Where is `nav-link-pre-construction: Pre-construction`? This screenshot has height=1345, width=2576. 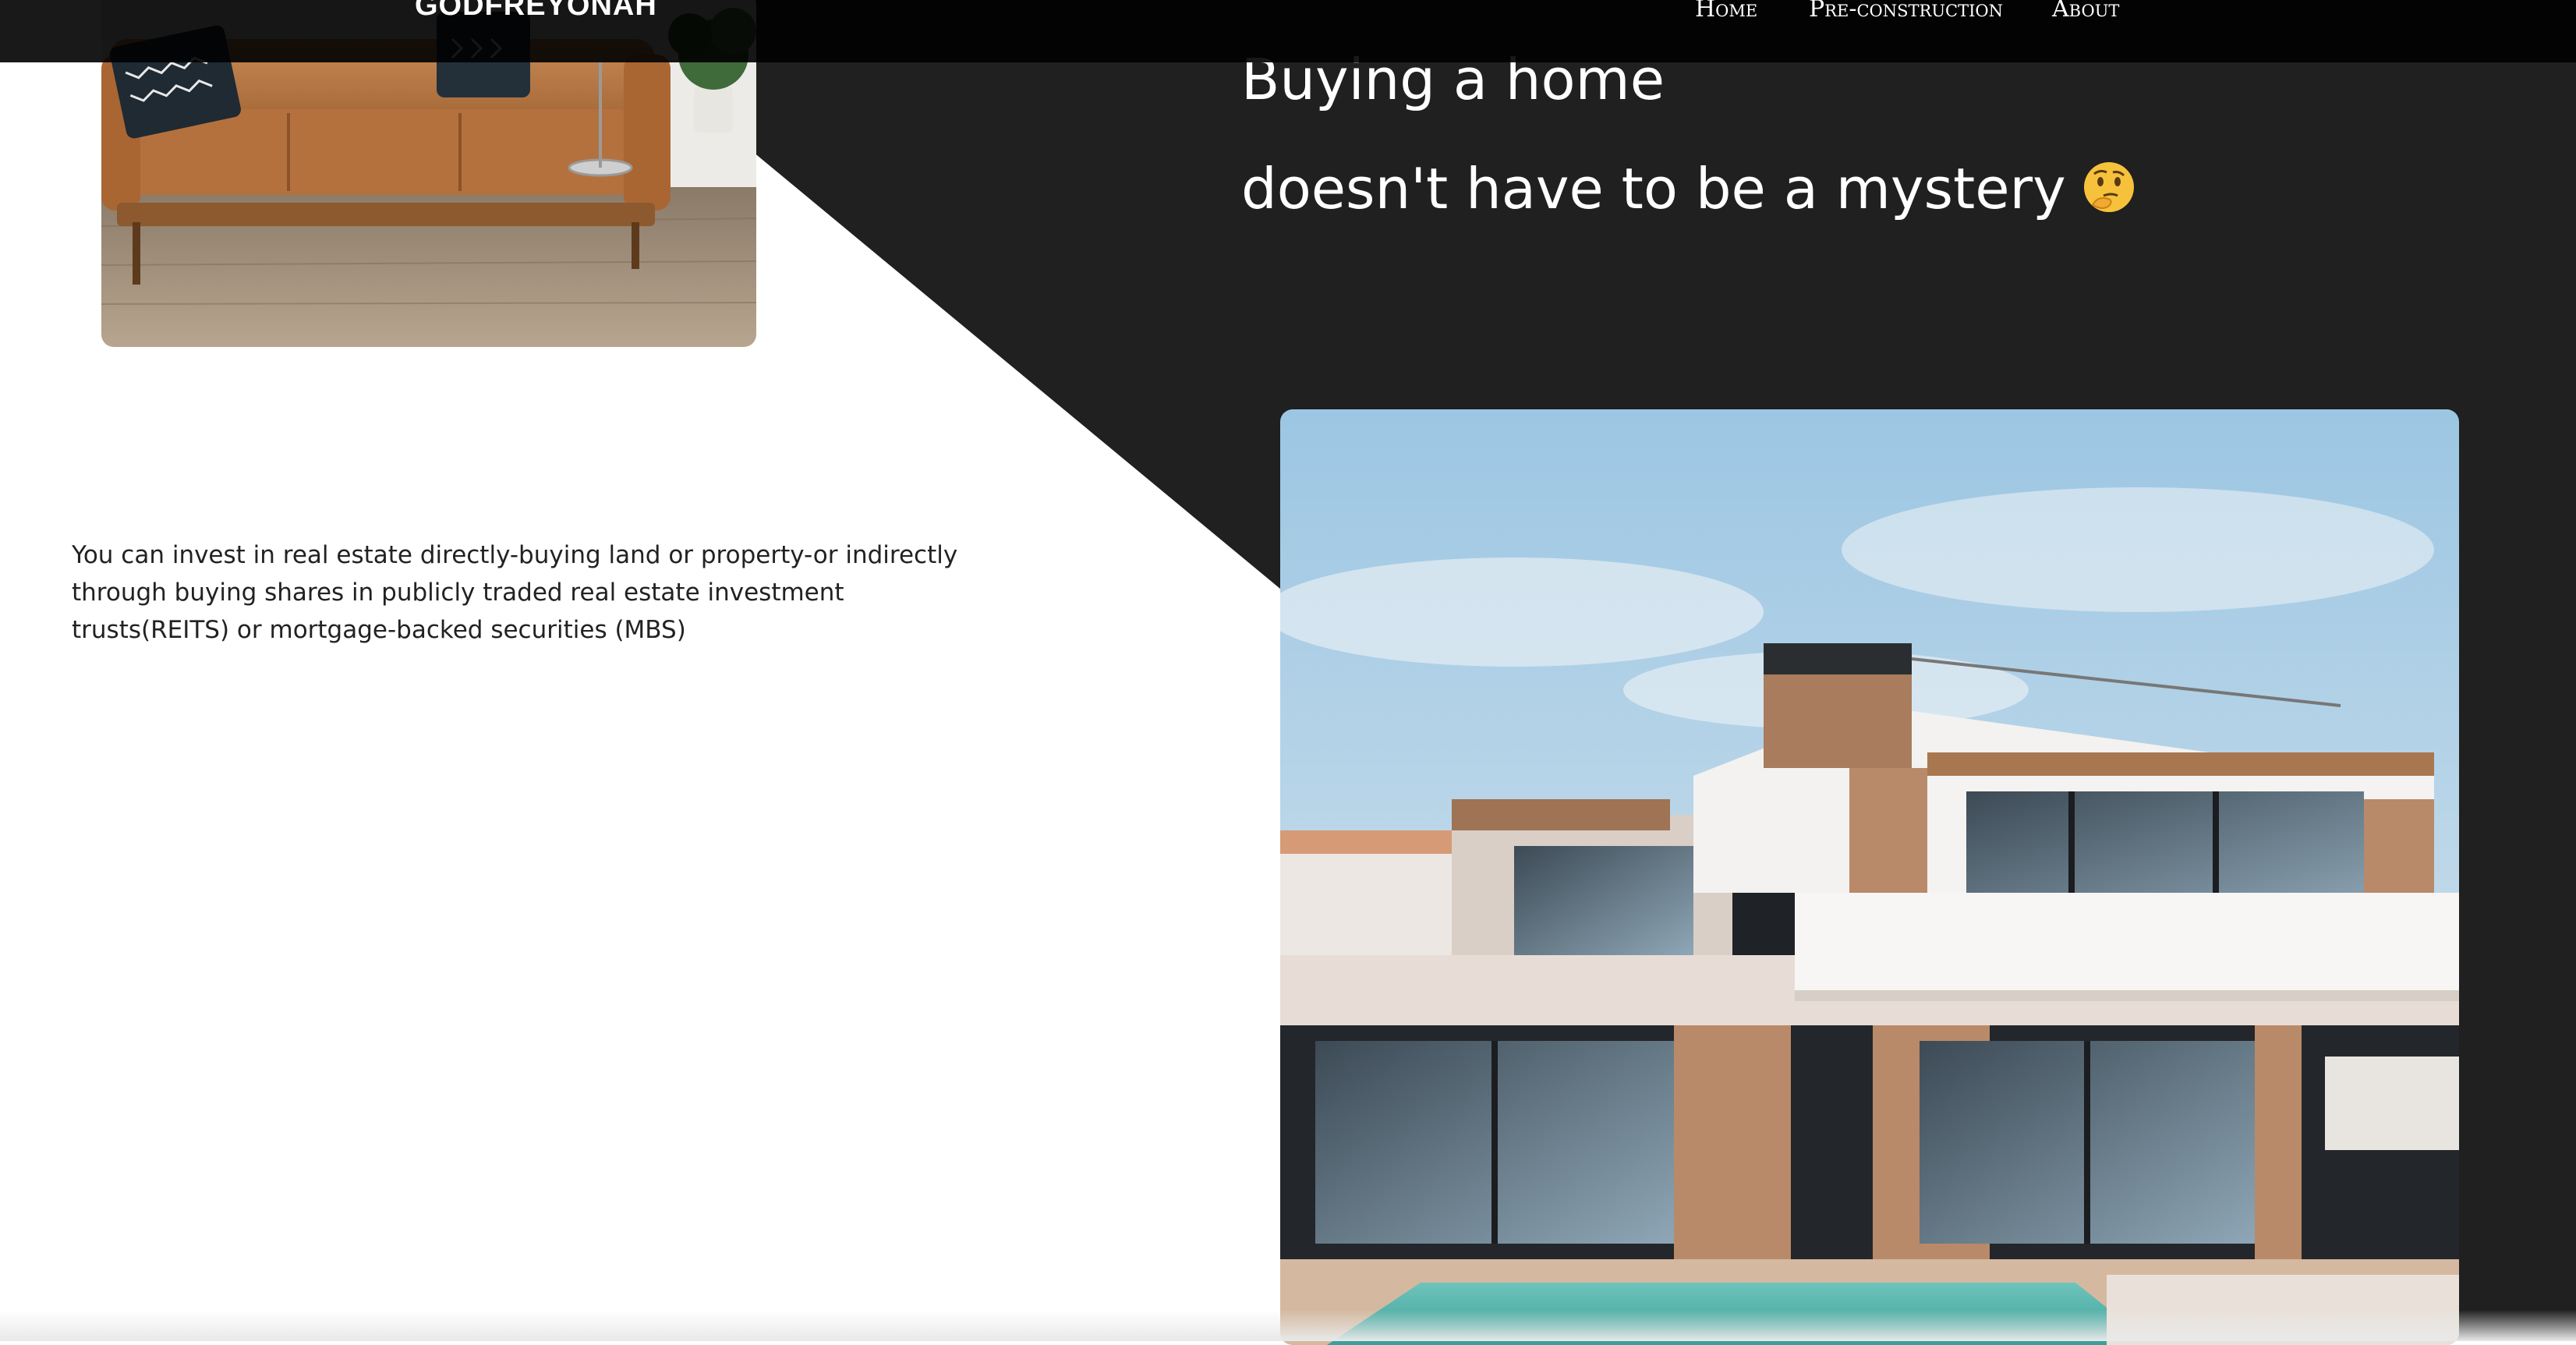
nav-link-pre-construction: Pre-construction is located at coordinates (1906, 11).